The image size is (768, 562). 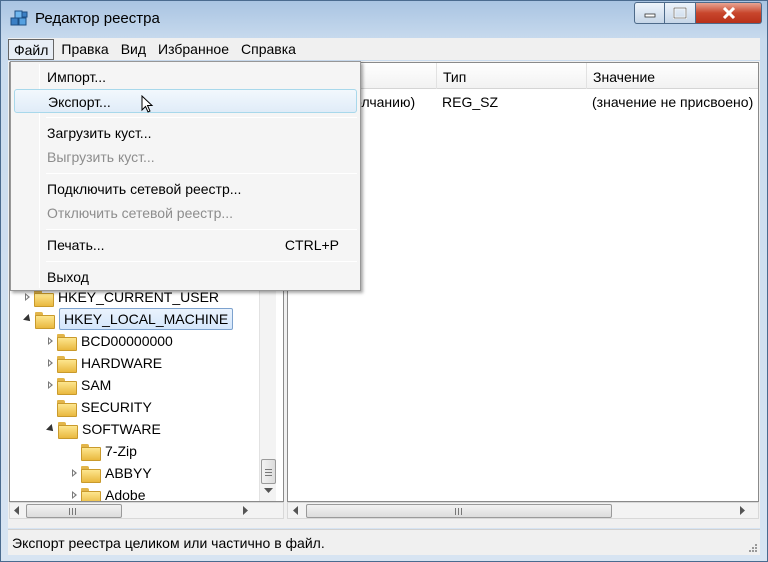 I want to click on tree-item-label: BCD00000000, so click(x=127, y=341).